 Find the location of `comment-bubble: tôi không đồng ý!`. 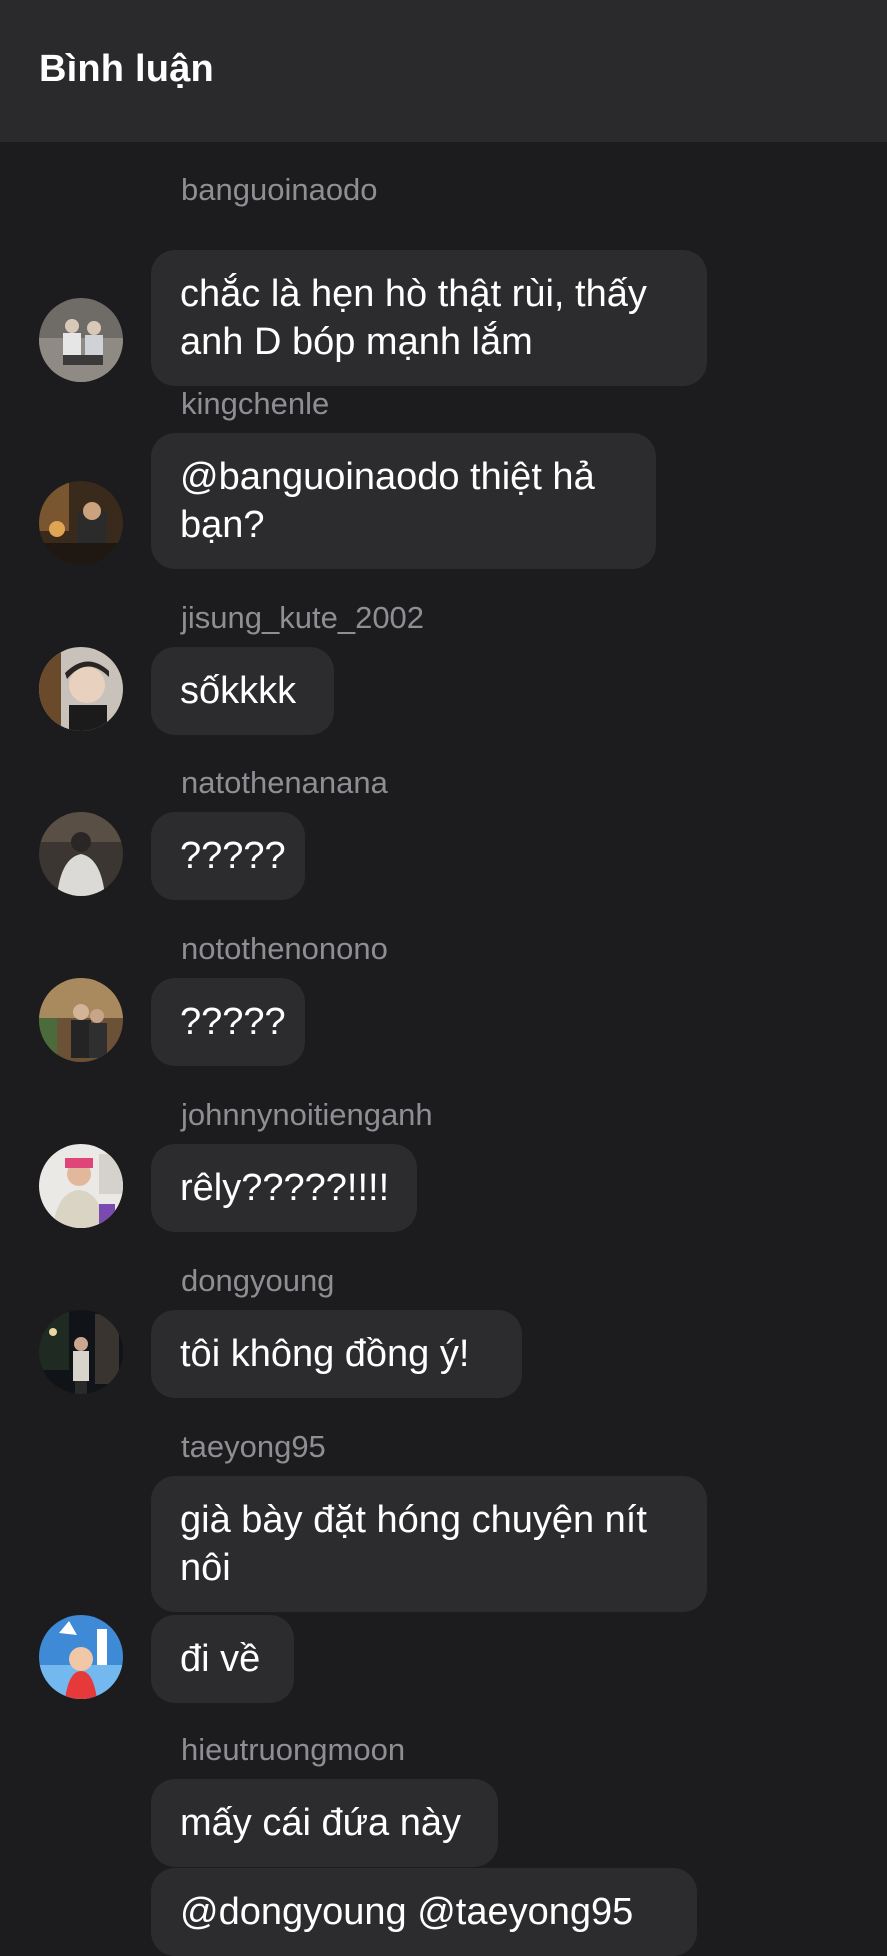

comment-bubble: tôi không đồng ý! is located at coordinates (336, 1354).